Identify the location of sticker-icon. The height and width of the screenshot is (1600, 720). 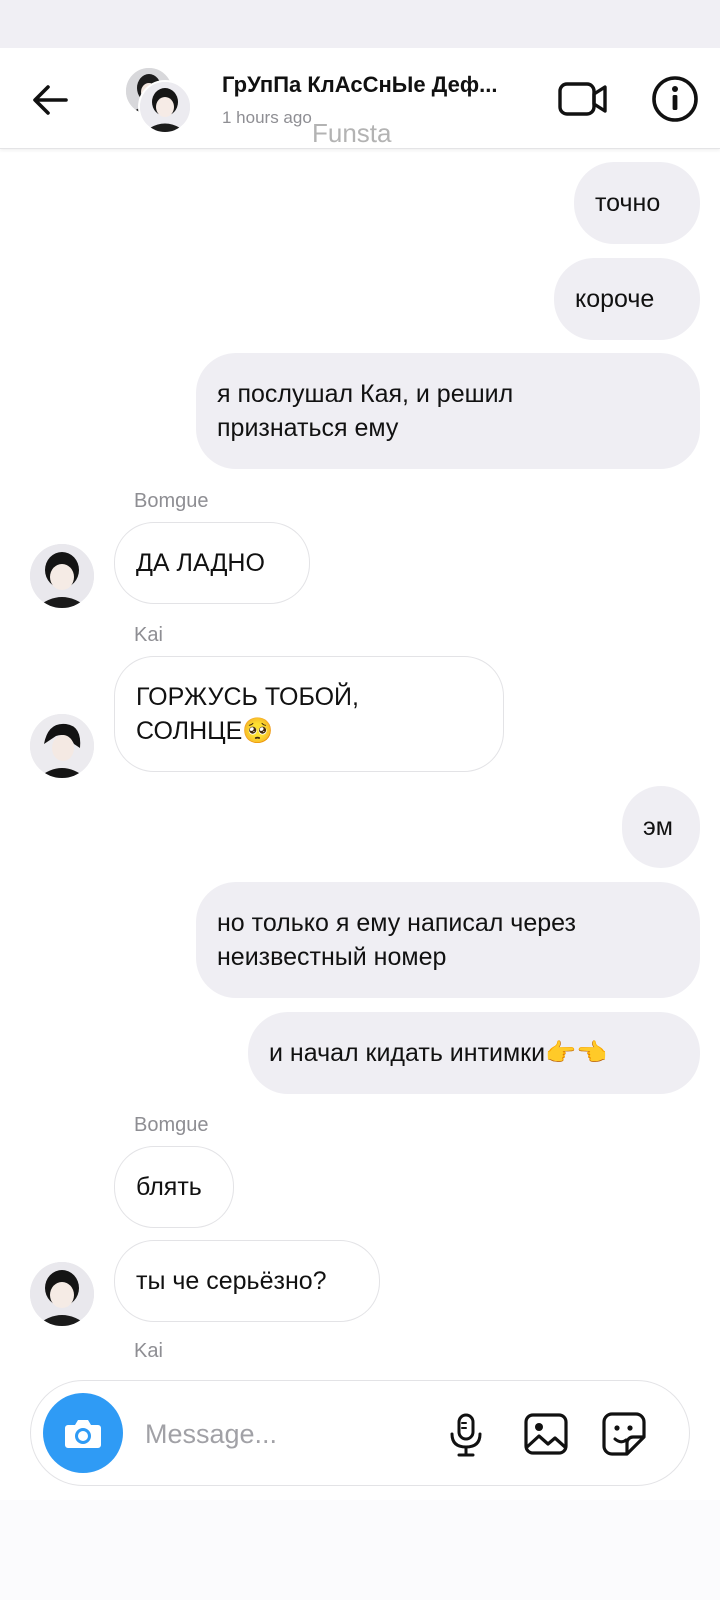
(624, 1434).